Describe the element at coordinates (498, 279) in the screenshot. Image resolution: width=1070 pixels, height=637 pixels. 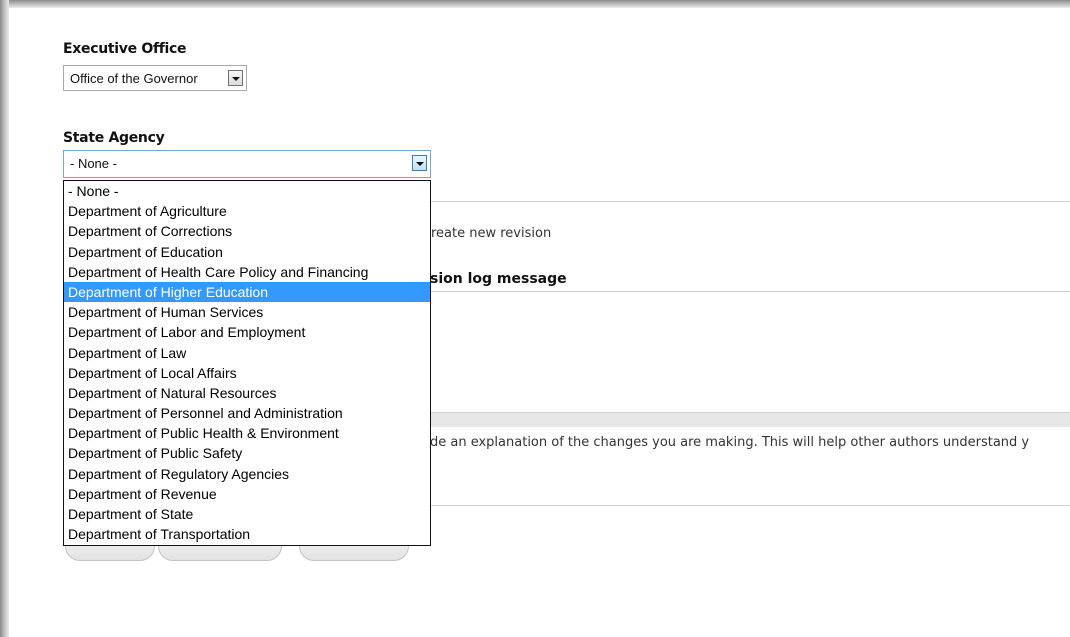
I see `revision-log-label: sion log message` at that location.